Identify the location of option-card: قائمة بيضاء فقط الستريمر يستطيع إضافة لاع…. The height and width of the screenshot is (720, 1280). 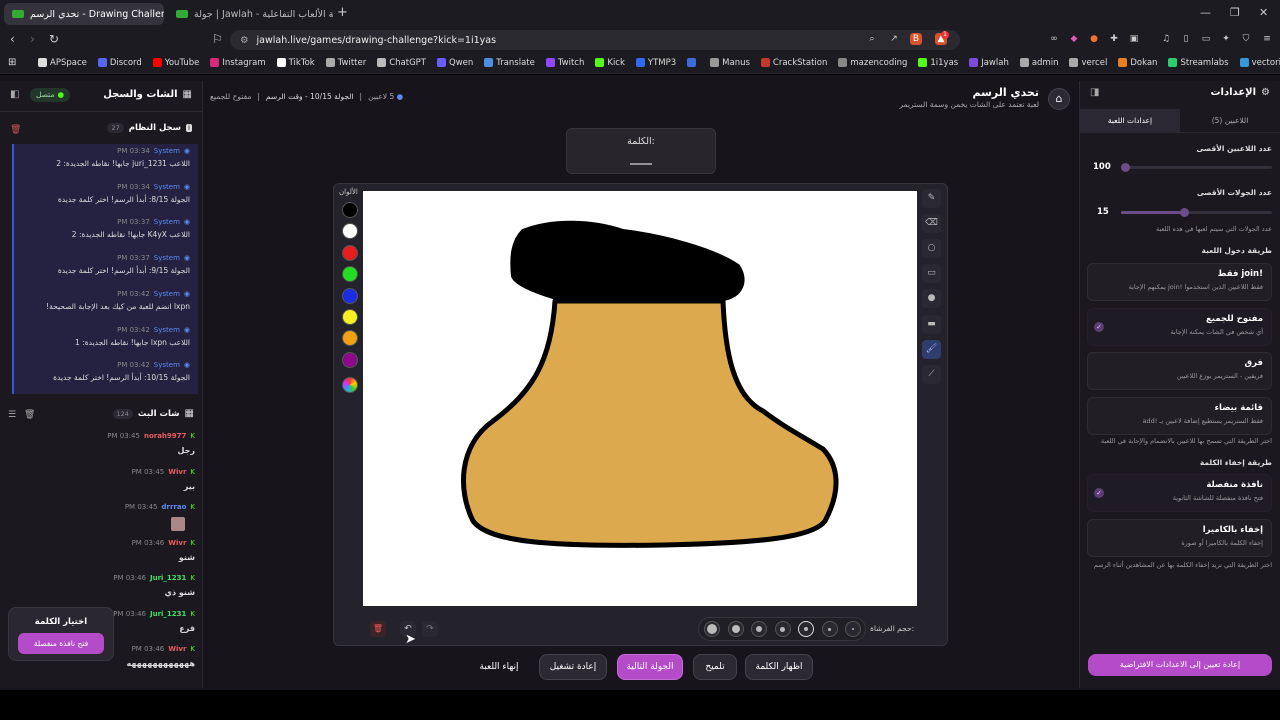
(1179, 415).